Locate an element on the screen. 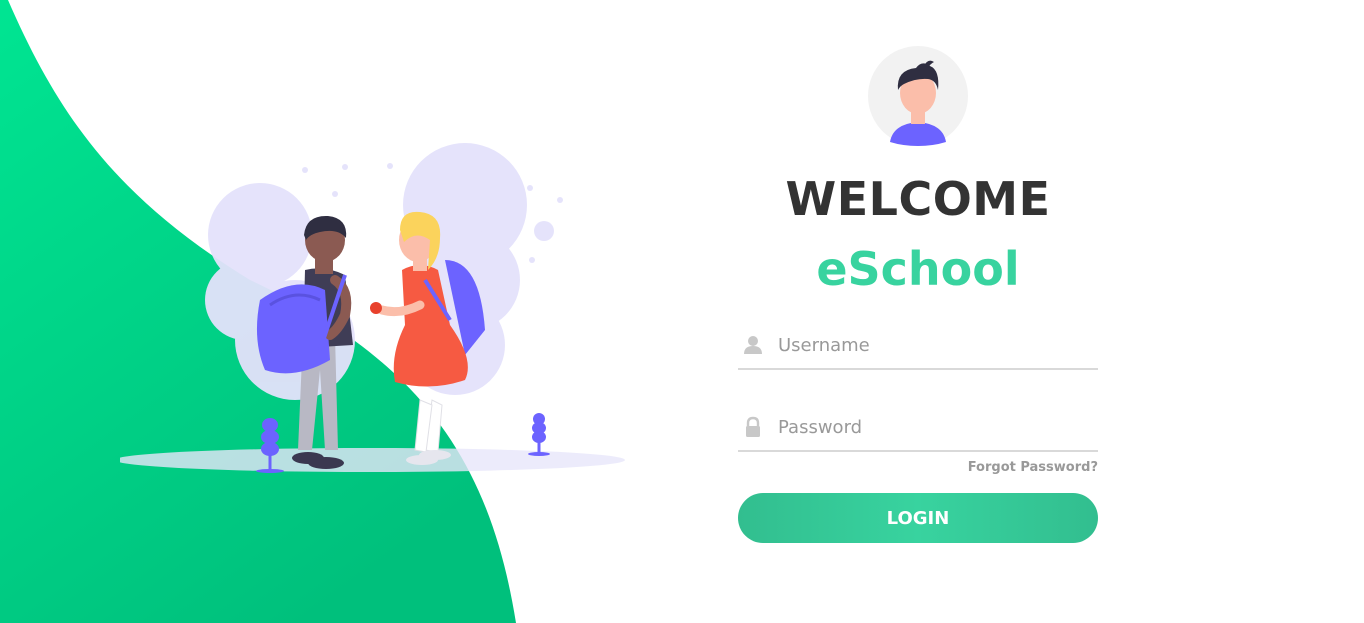  brand-title: eSchool is located at coordinates (918, 269).